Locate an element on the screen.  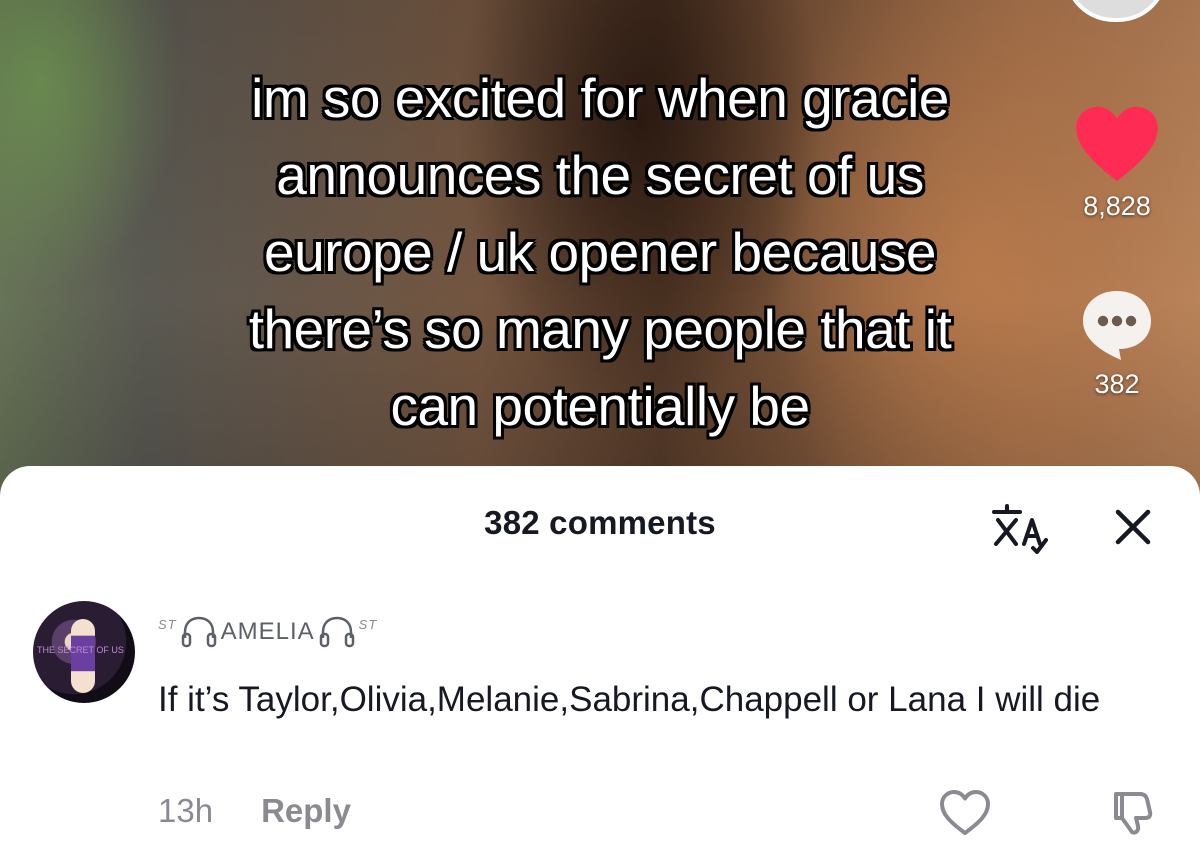
comment-username: ST AMELIA ST is located at coordinates (267, 632).